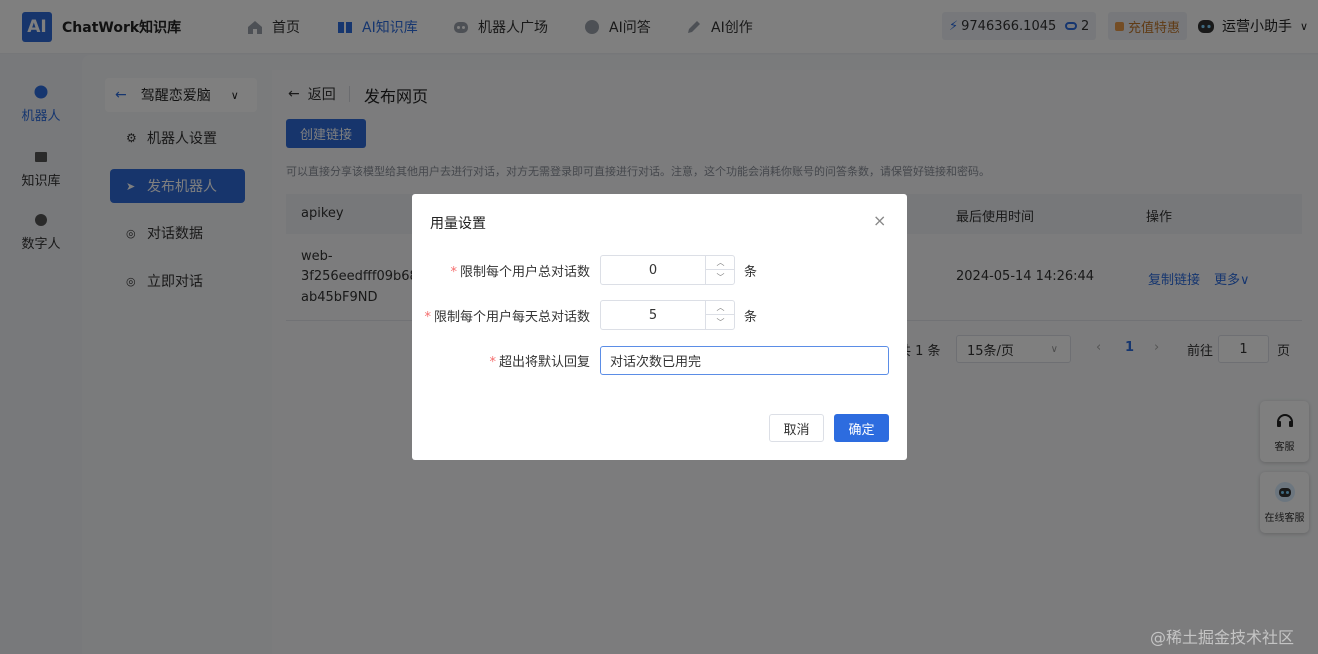  I want to click on total-limit-value: 0, so click(653, 270).